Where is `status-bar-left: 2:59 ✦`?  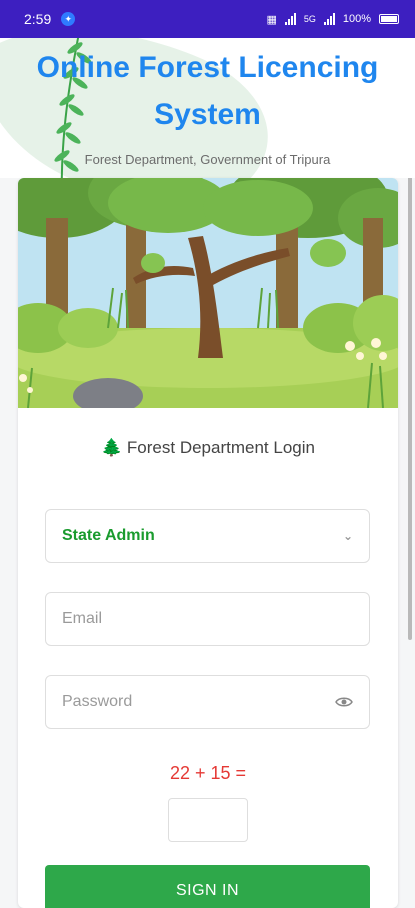
status-bar-left: 2:59 ✦ is located at coordinates (50, 19).